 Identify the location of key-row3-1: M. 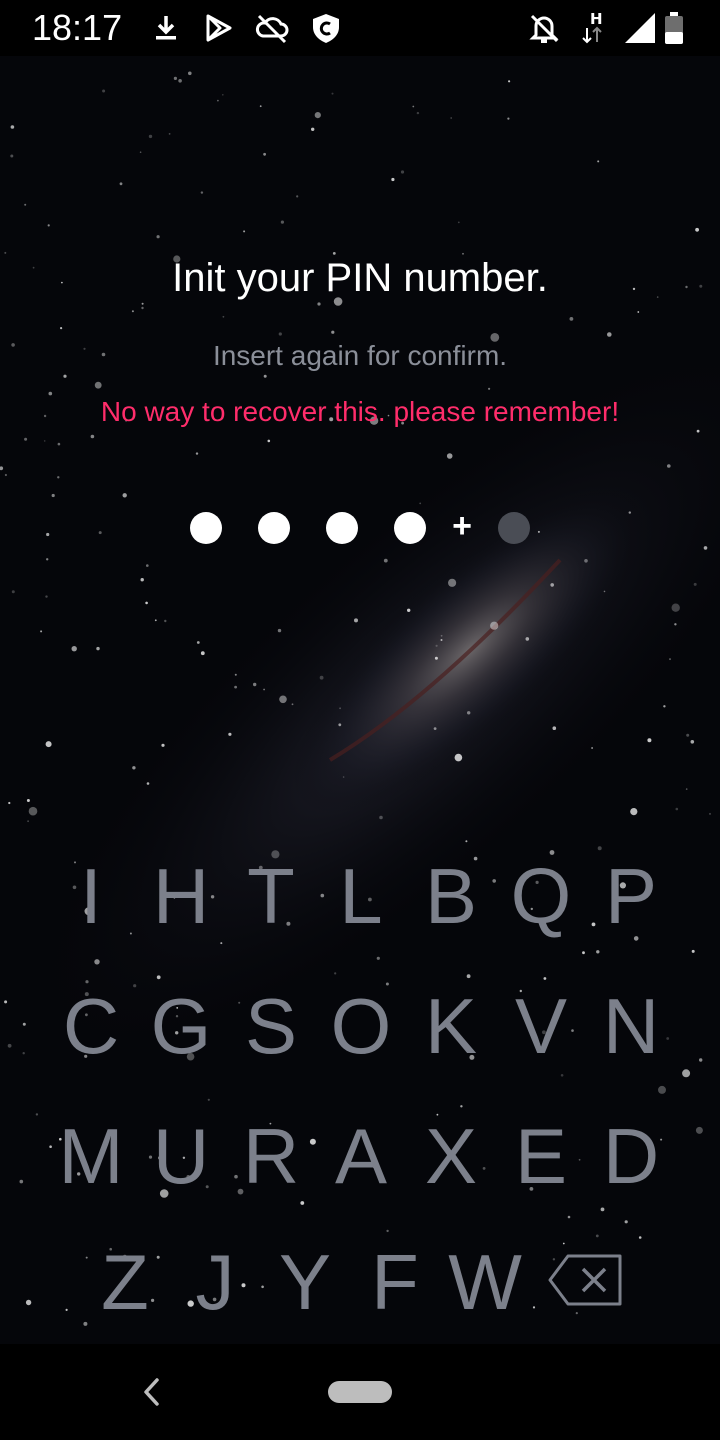
(91, 1156).